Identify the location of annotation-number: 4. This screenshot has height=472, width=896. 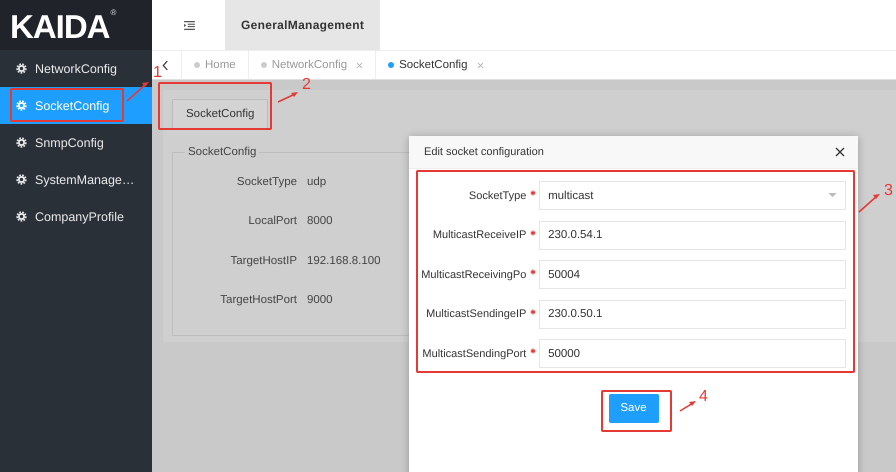
(703, 397).